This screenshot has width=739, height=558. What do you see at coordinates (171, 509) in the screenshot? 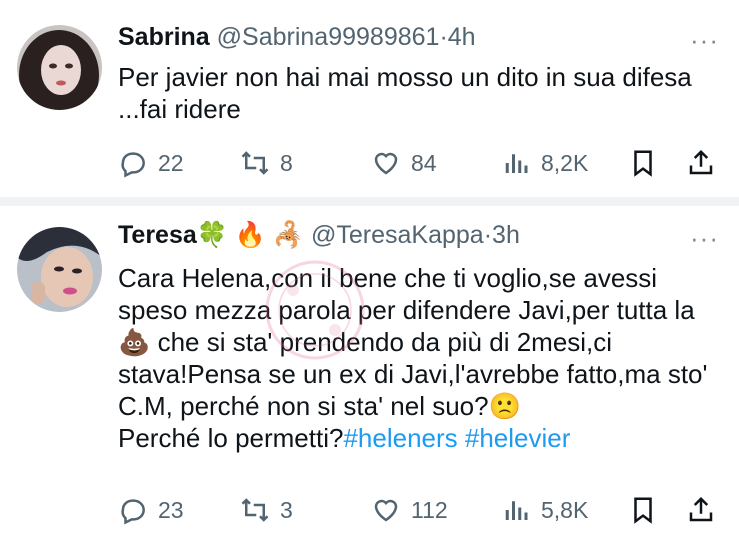
I see `reply-count: 23` at bounding box center [171, 509].